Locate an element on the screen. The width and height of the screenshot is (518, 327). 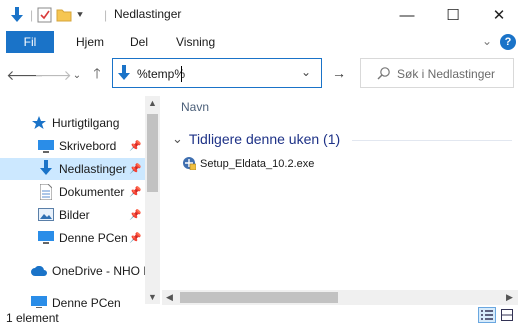
scroll-left-arrow-icon: ◀ is located at coordinates (169, 297).